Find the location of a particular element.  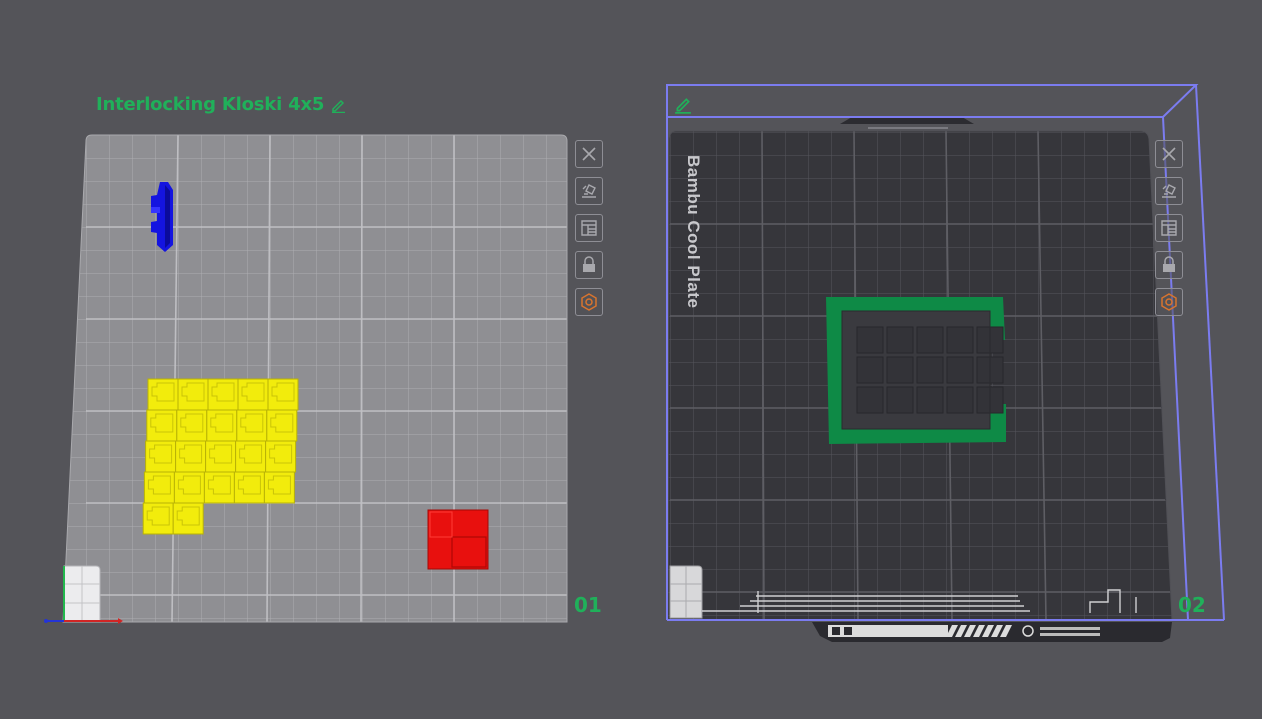

plate-02-lock-button is located at coordinates (1169, 265).